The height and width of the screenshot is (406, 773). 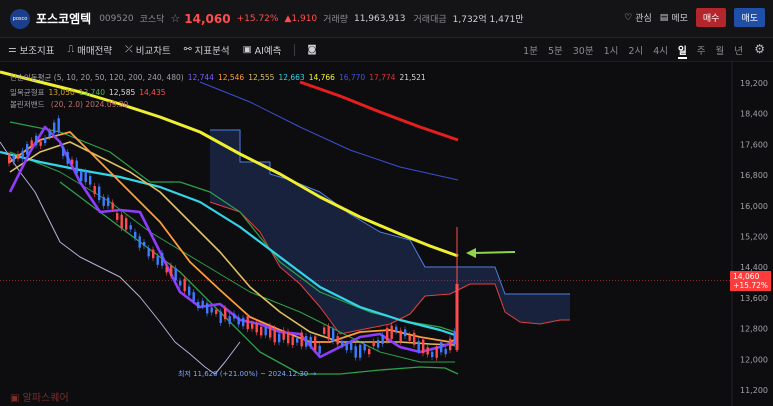 I want to click on toolbar-divider, so click(x=295, y=49).